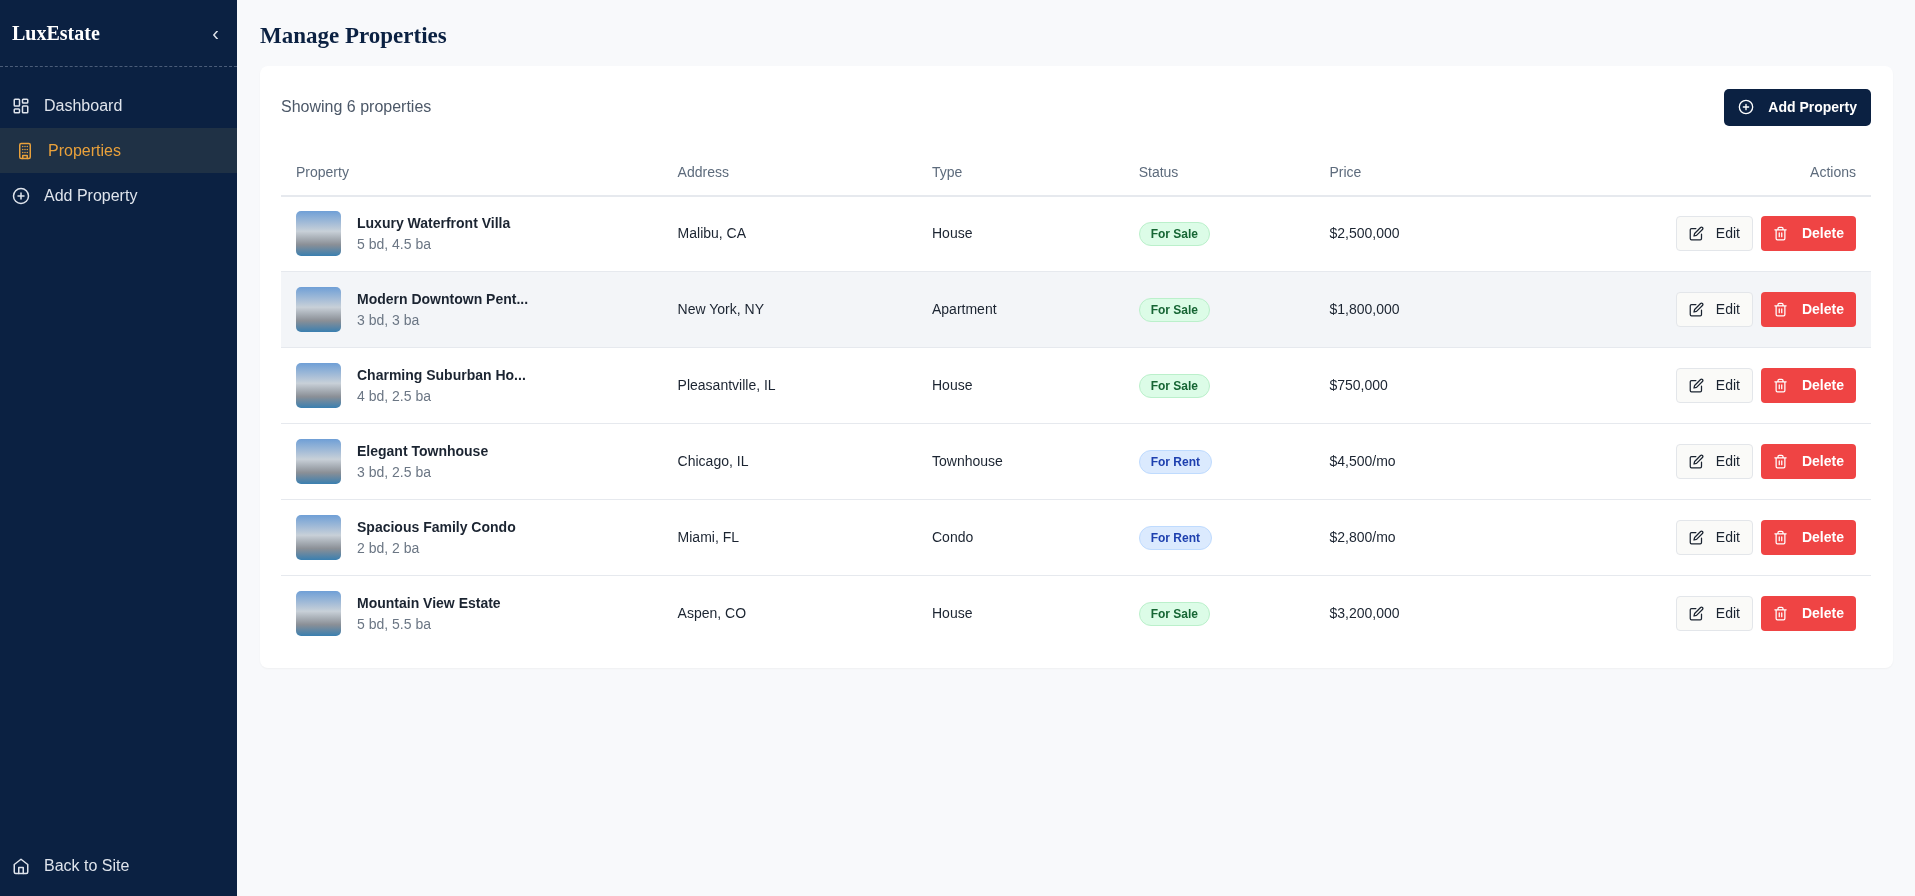 The width and height of the screenshot is (1915, 896). Describe the element at coordinates (789, 537) in the screenshot. I see `address-cell: Miami, FL` at that location.